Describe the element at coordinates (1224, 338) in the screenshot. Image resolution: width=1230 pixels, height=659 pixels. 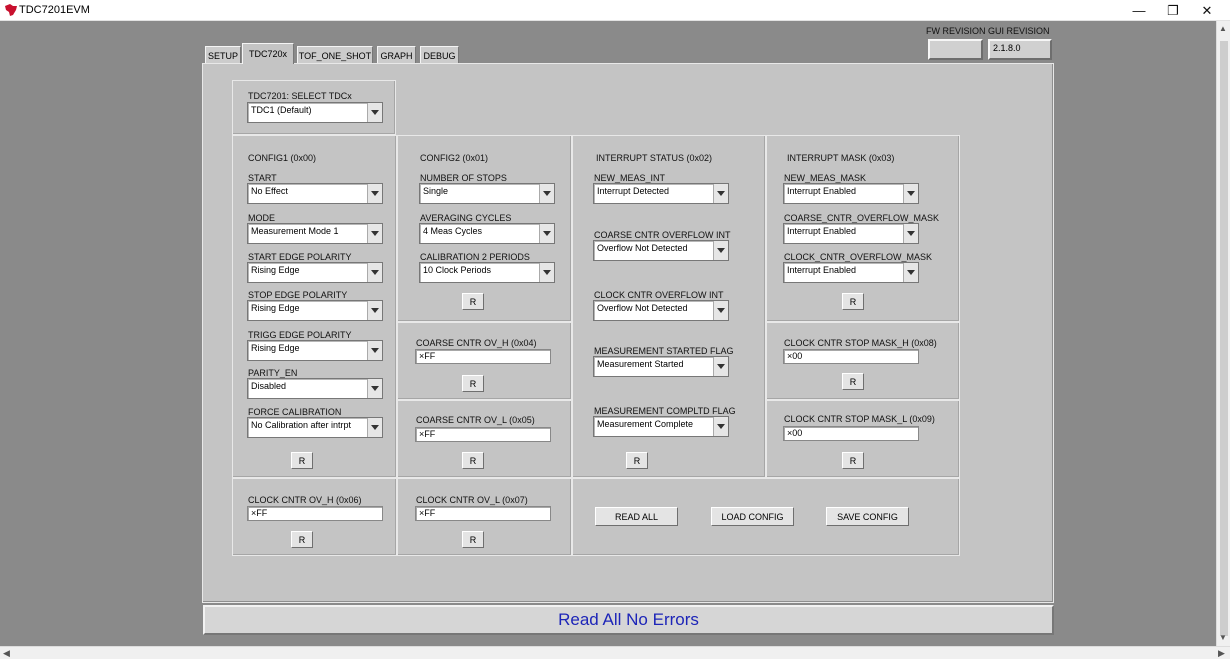
I see `scroll-thumb` at that location.